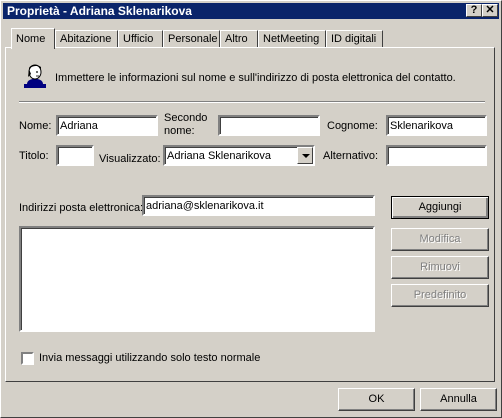 This screenshot has height=418, width=502. What do you see at coordinates (140, 38) in the screenshot?
I see `tab-ufficio: Ufficio` at bounding box center [140, 38].